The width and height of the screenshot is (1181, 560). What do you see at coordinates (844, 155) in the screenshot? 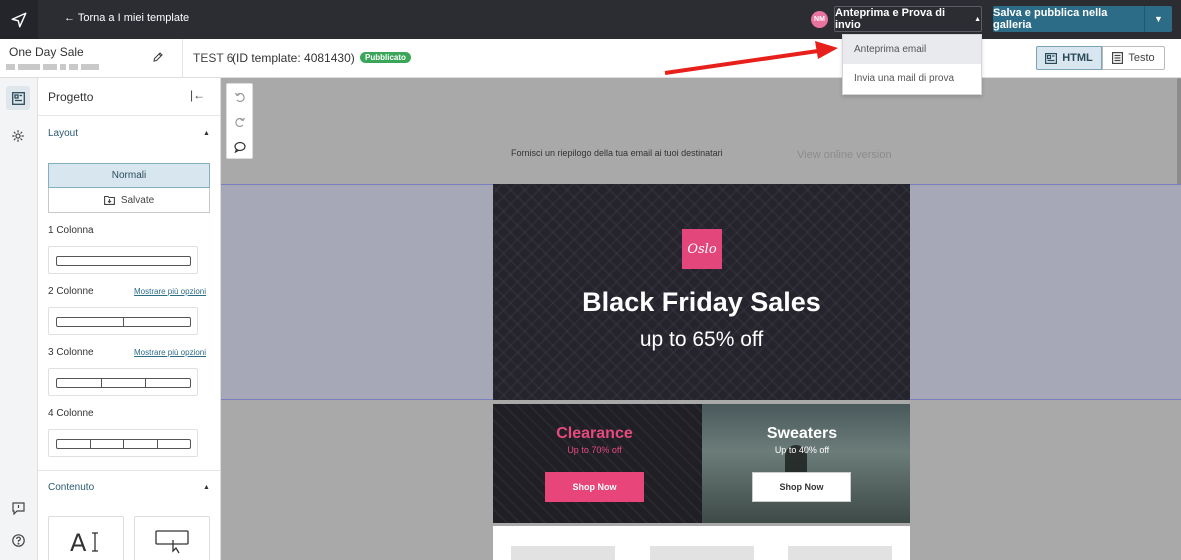
I see `view-online-link: View online version` at bounding box center [844, 155].